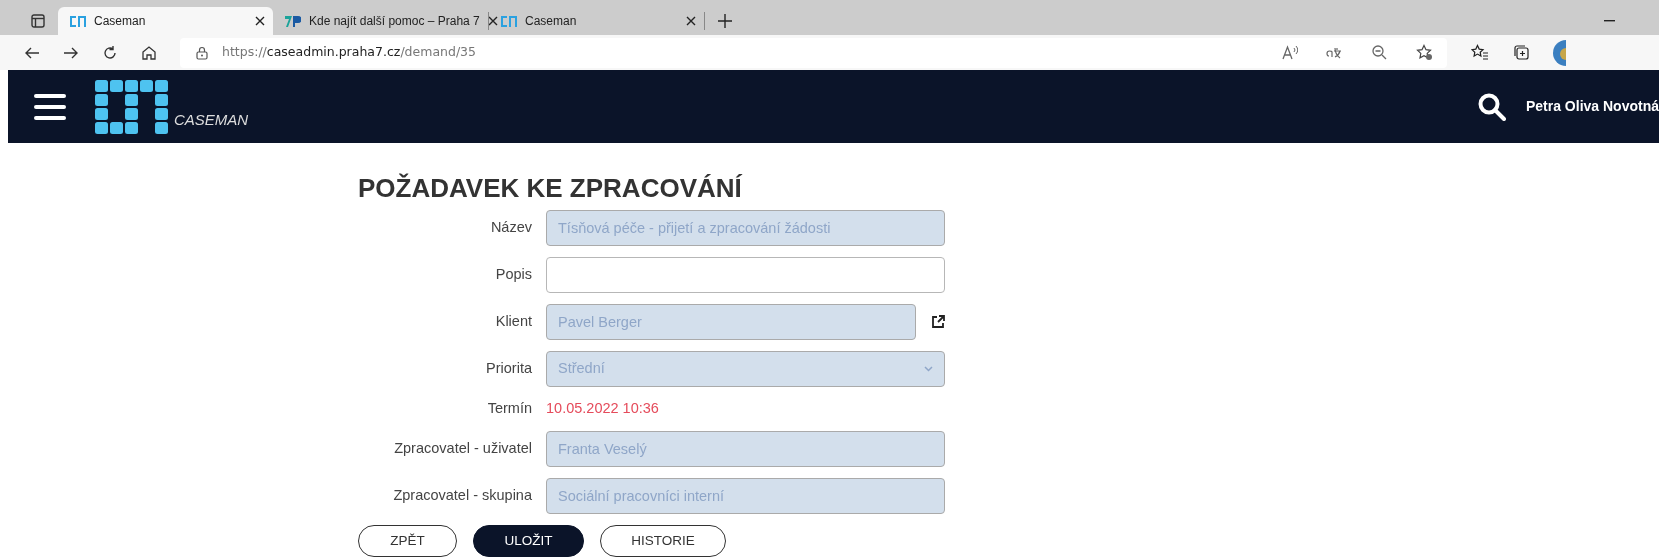 The width and height of the screenshot is (1659, 559). What do you see at coordinates (293, 21) in the screenshot?
I see `site-logo-icon` at bounding box center [293, 21].